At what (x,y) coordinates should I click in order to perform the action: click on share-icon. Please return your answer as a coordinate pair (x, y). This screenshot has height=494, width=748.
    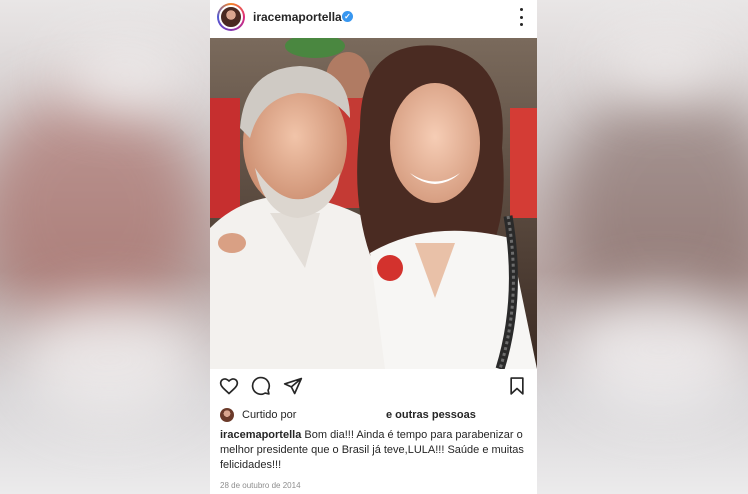
    Looking at the image, I should click on (293, 386).